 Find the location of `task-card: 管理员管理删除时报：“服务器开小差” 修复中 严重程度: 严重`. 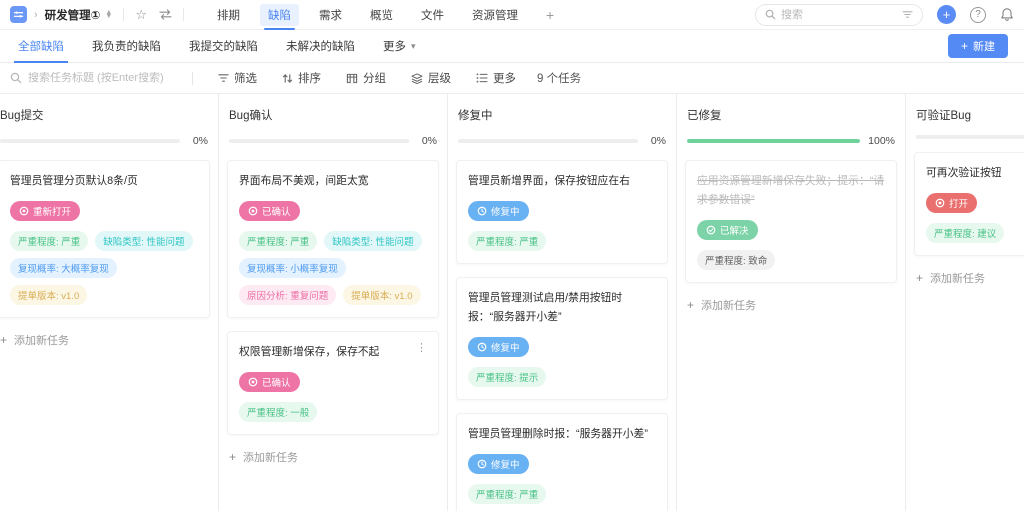

task-card: 管理员管理删除时报：“服务器开小差” 修复中 严重程度: 严重 is located at coordinates (562, 461).